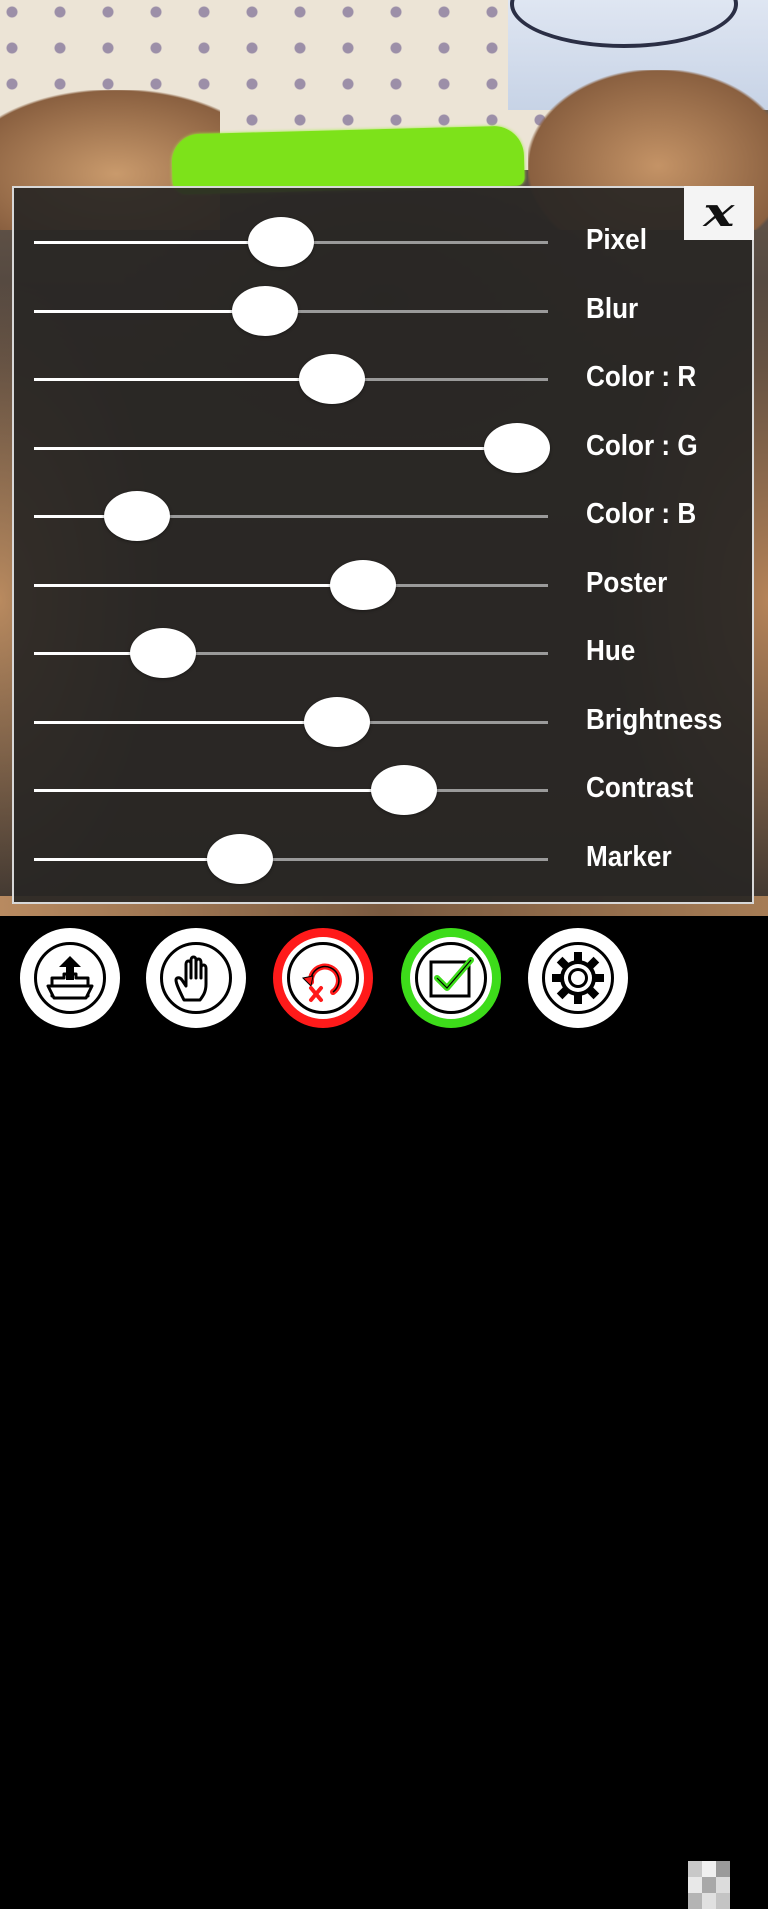 This screenshot has height=1909, width=768. What do you see at coordinates (641, 377) in the screenshot?
I see `slider-label: Color : R` at bounding box center [641, 377].